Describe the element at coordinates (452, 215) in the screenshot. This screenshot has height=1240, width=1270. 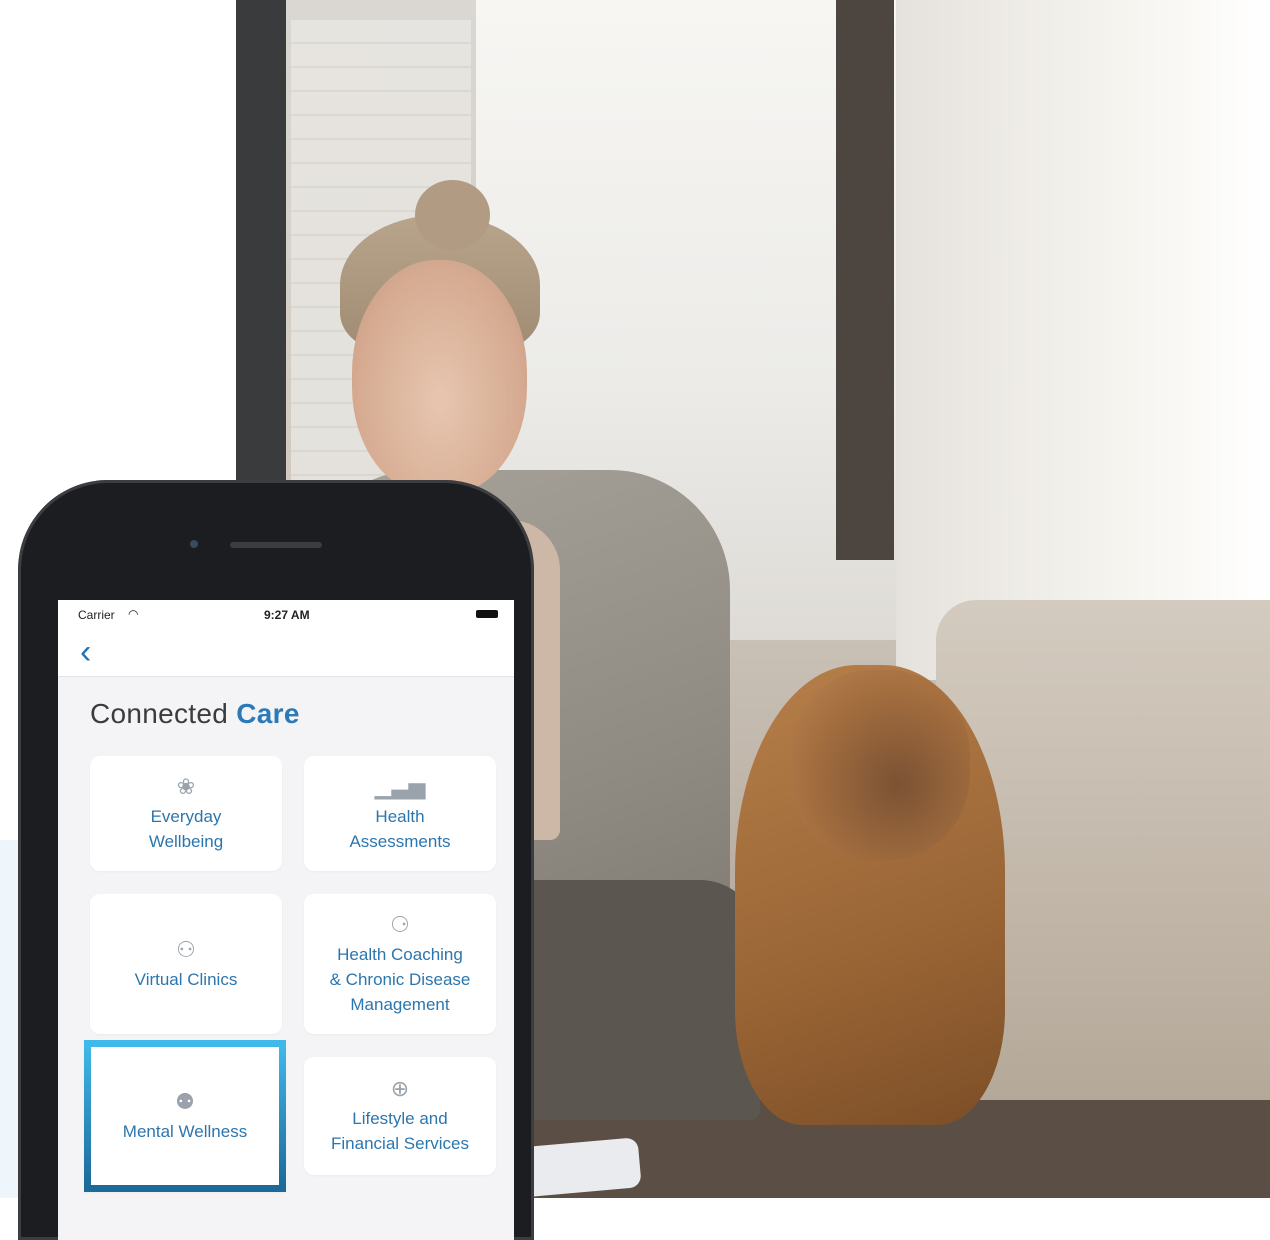
I see `person-hair-bun` at that location.